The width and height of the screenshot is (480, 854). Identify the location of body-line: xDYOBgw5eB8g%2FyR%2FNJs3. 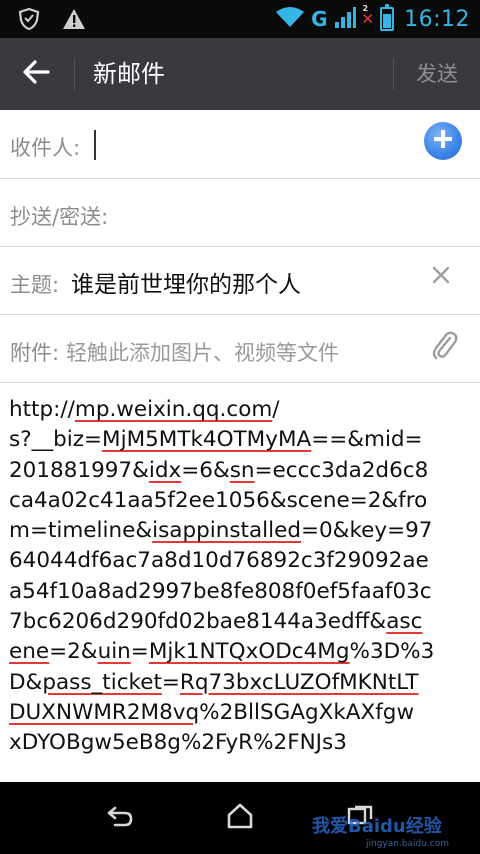
(241, 743).